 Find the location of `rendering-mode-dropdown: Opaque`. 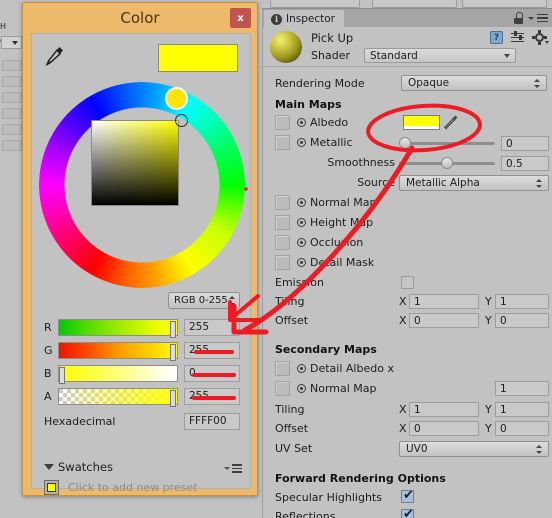

rendering-mode-dropdown: Opaque is located at coordinates (474, 83).